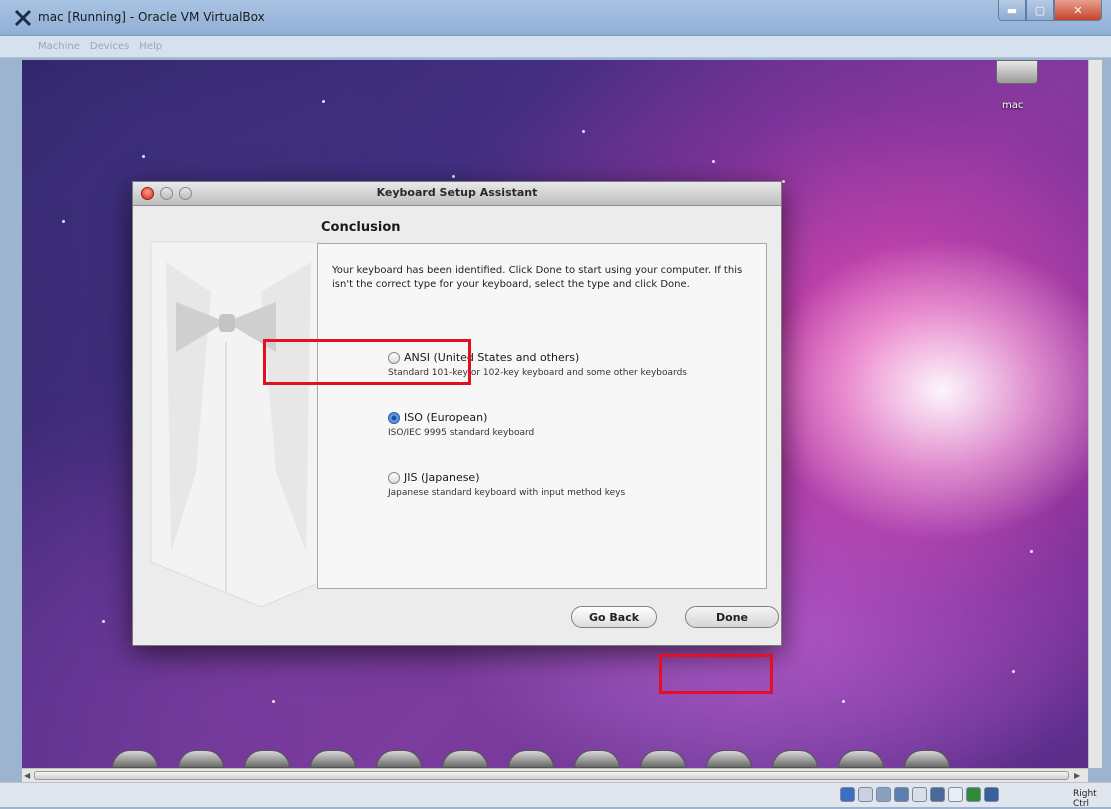  What do you see at coordinates (847, 794) in the screenshot?
I see `hard-disk-status-icon` at bounding box center [847, 794].